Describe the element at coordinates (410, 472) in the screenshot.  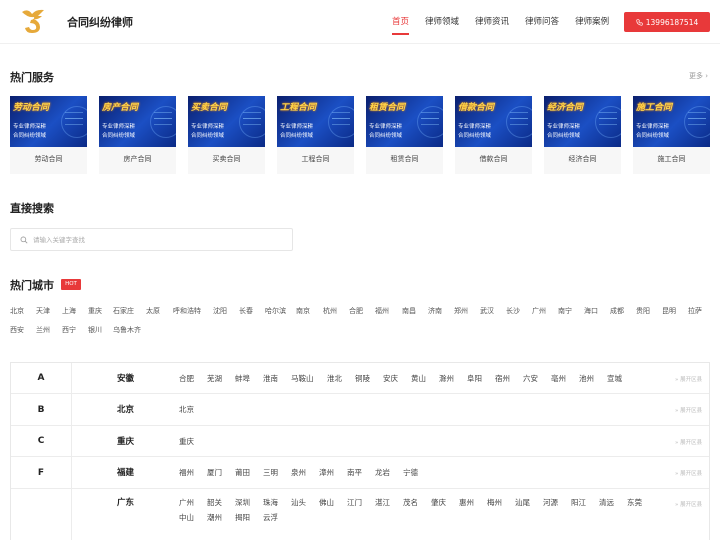
I see `province-city-link: 宁德` at that location.